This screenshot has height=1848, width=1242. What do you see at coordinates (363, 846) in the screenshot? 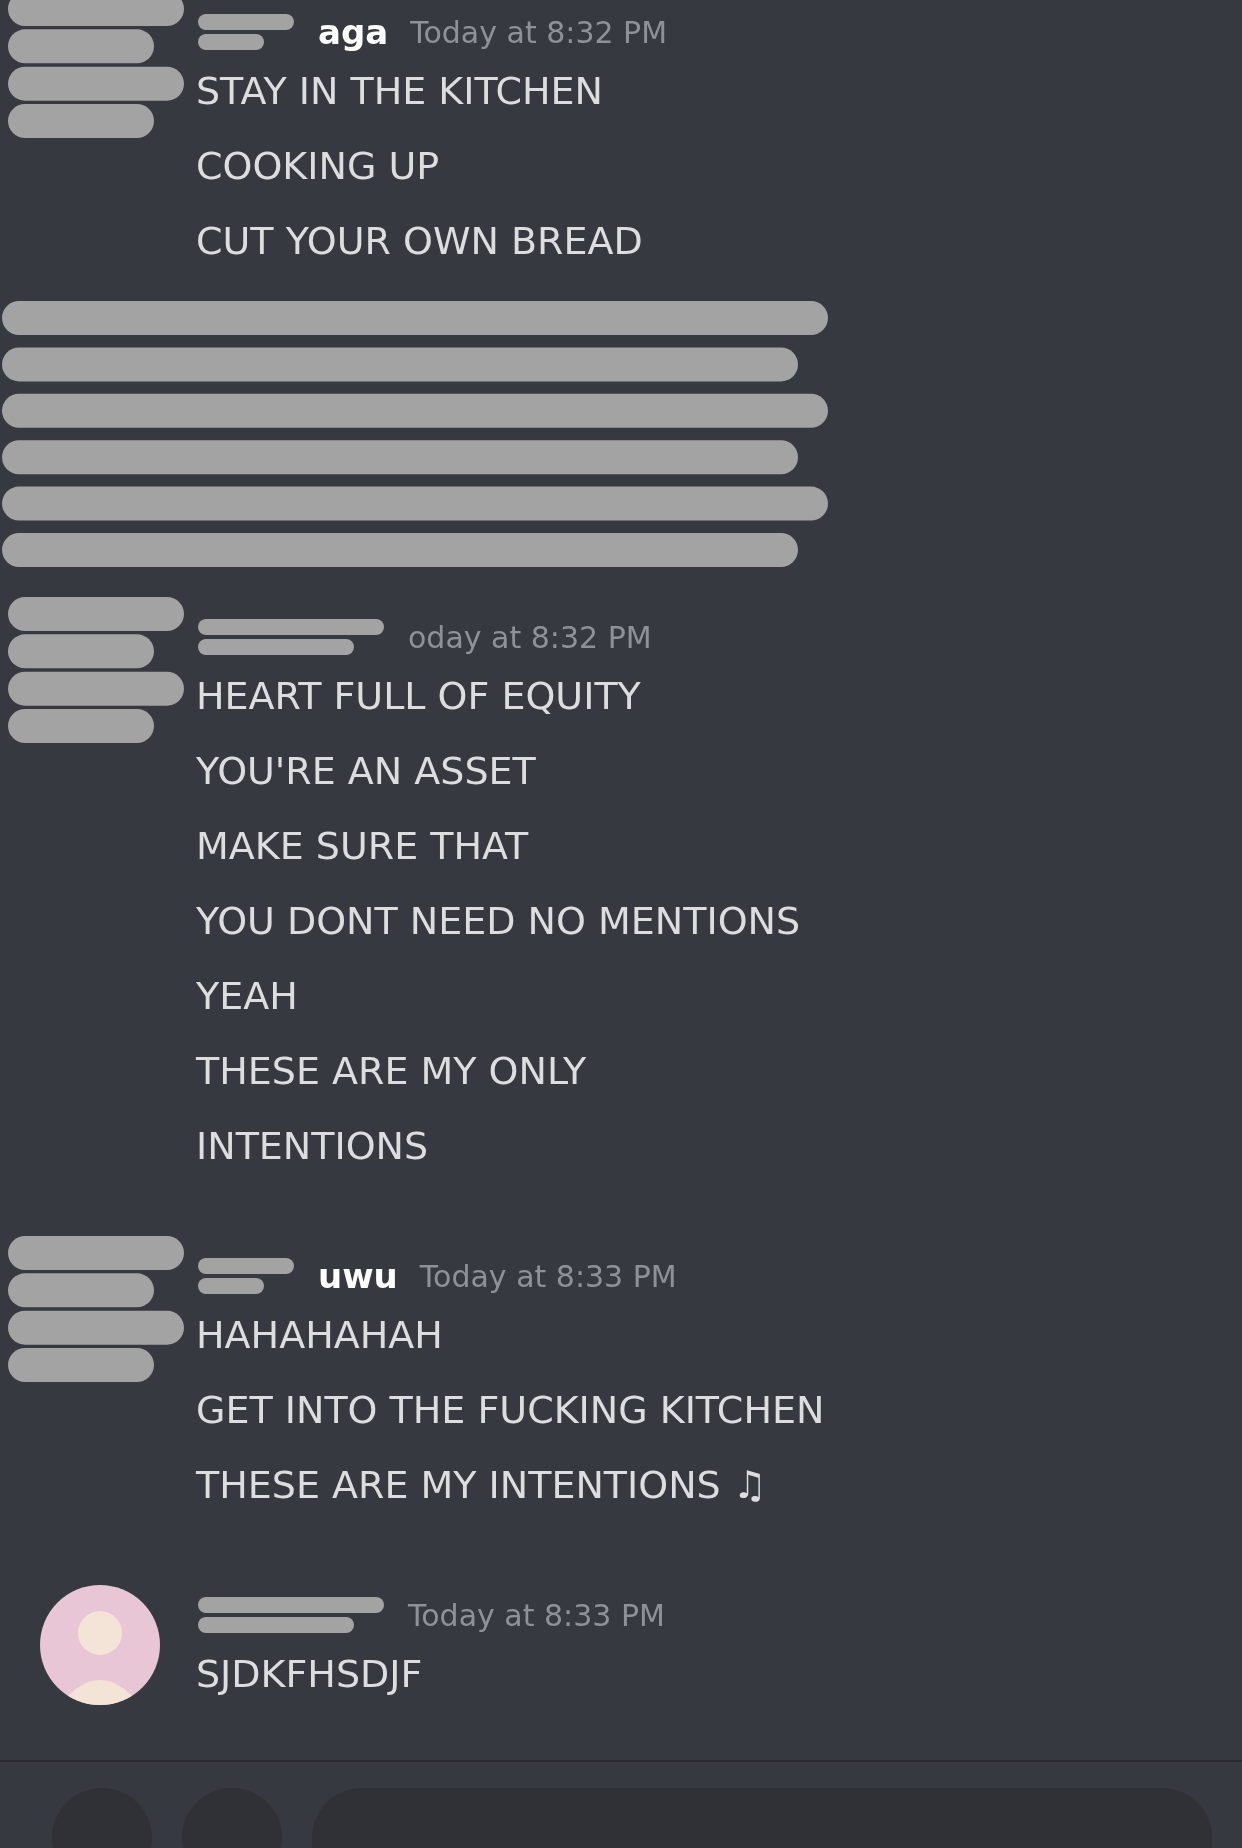
I see `message-text: MAKE SURE THAT` at bounding box center [363, 846].